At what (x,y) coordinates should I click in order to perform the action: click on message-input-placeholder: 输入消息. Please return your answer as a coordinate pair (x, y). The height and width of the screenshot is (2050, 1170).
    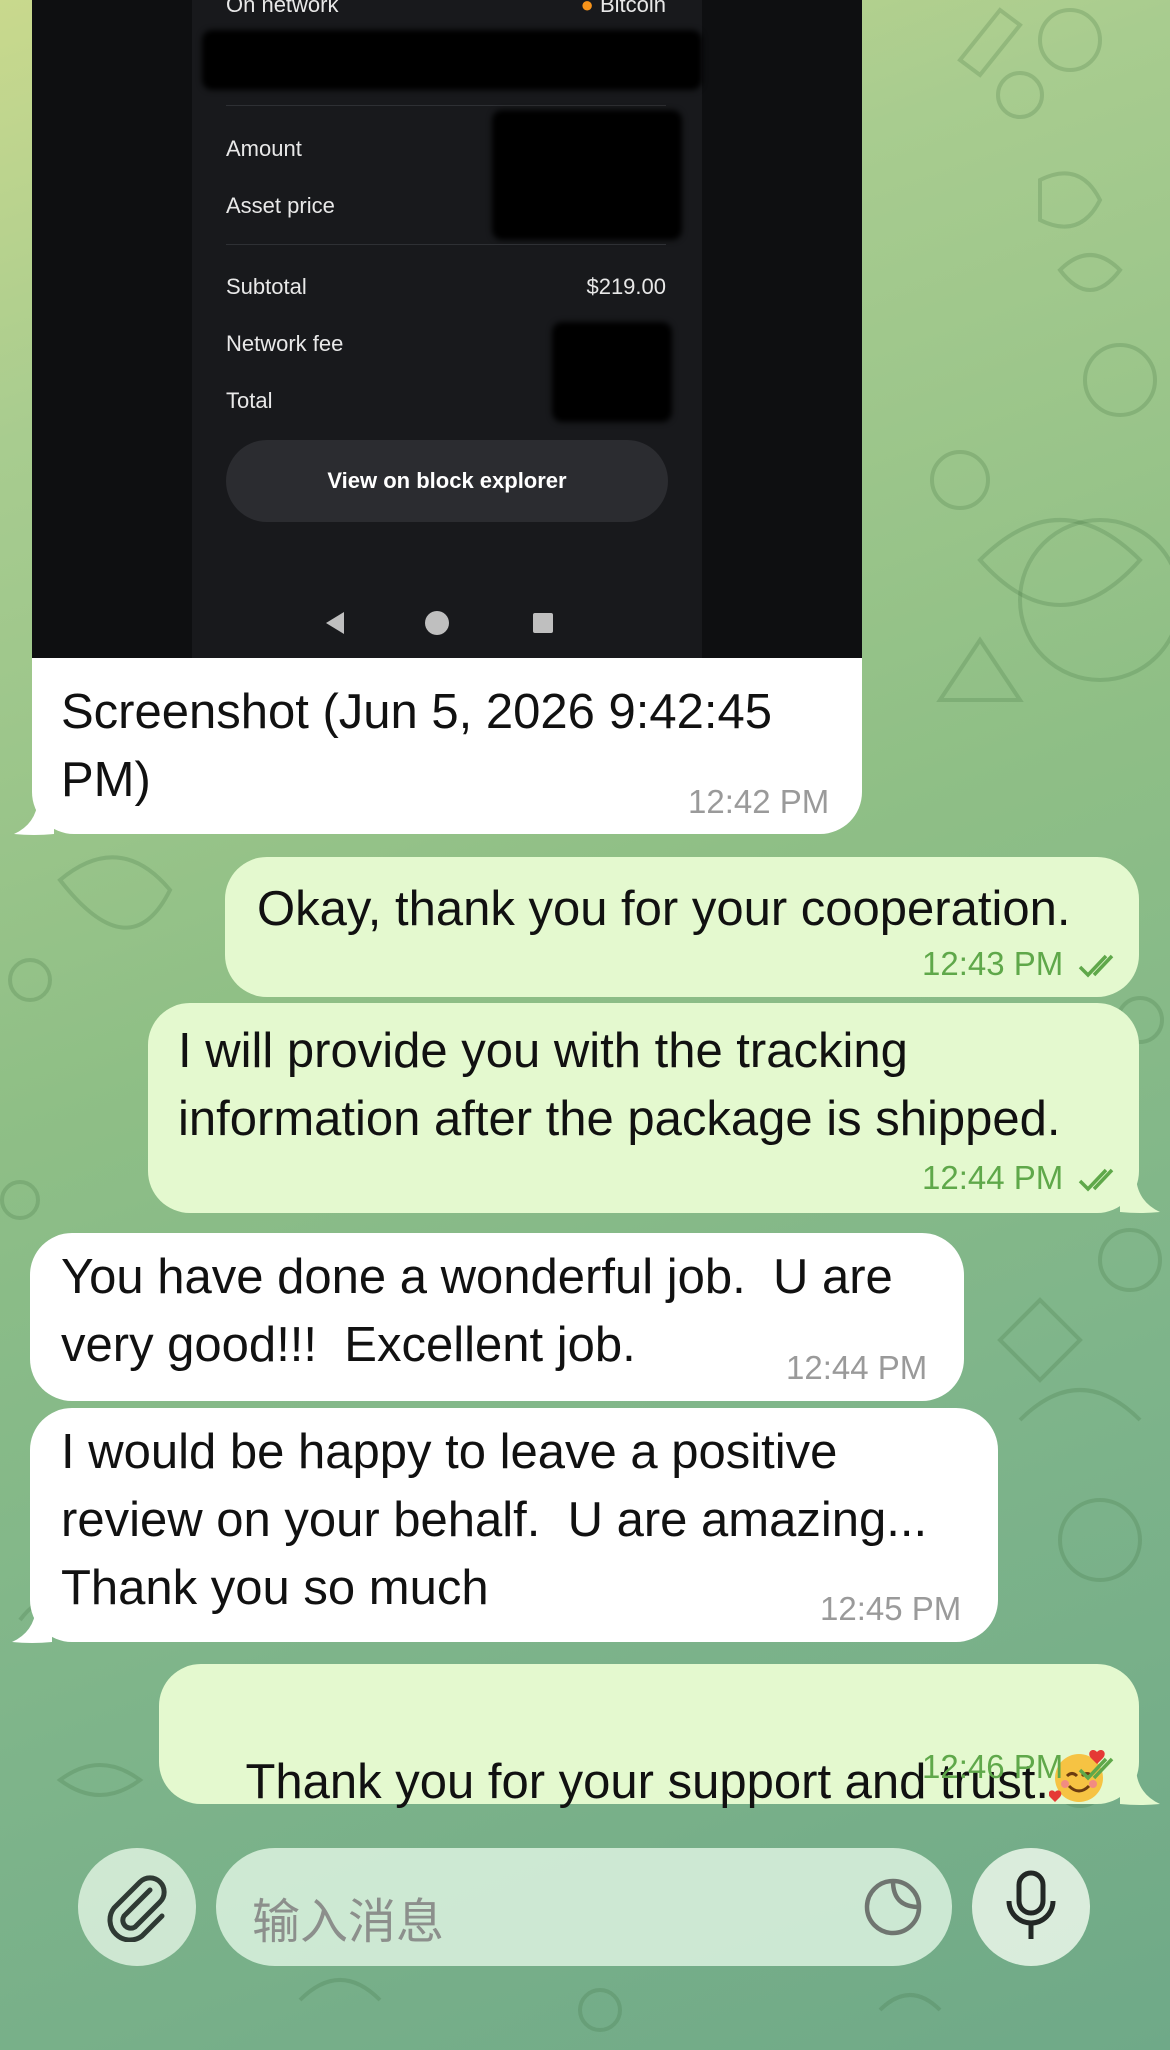
    Looking at the image, I should click on (348, 1922).